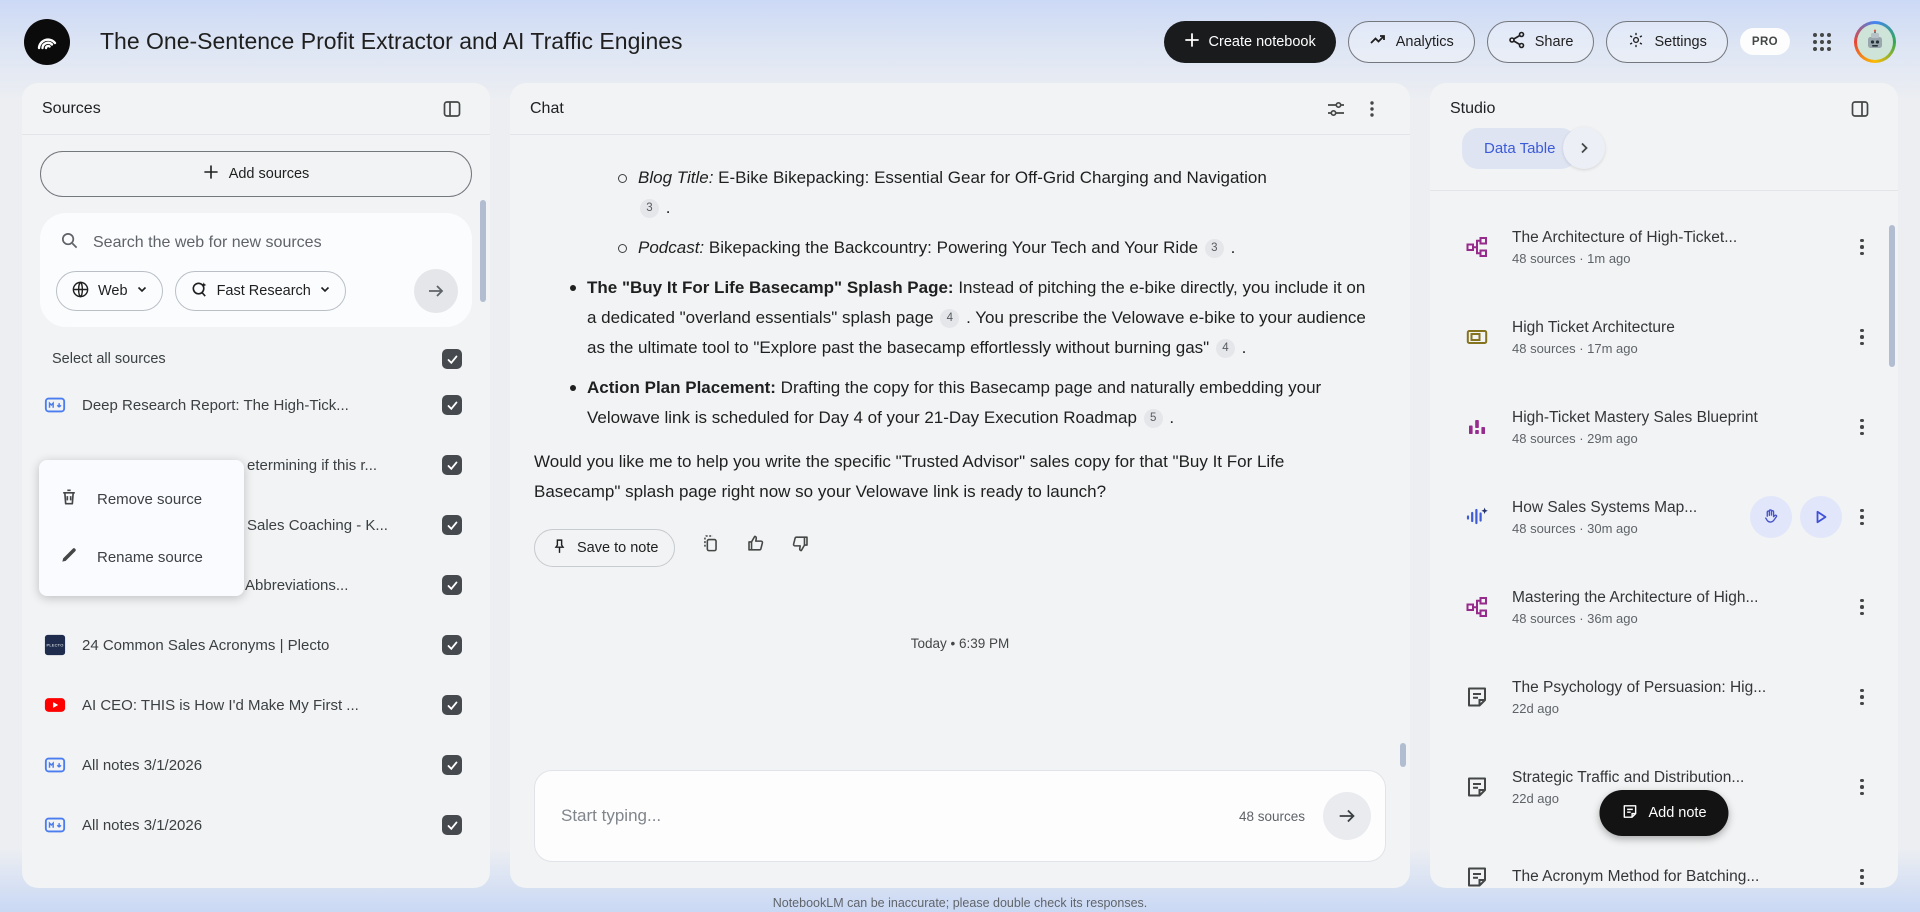  What do you see at coordinates (1378, 42) in the screenshot?
I see `trending-up-icon` at bounding box center [1378, 42].